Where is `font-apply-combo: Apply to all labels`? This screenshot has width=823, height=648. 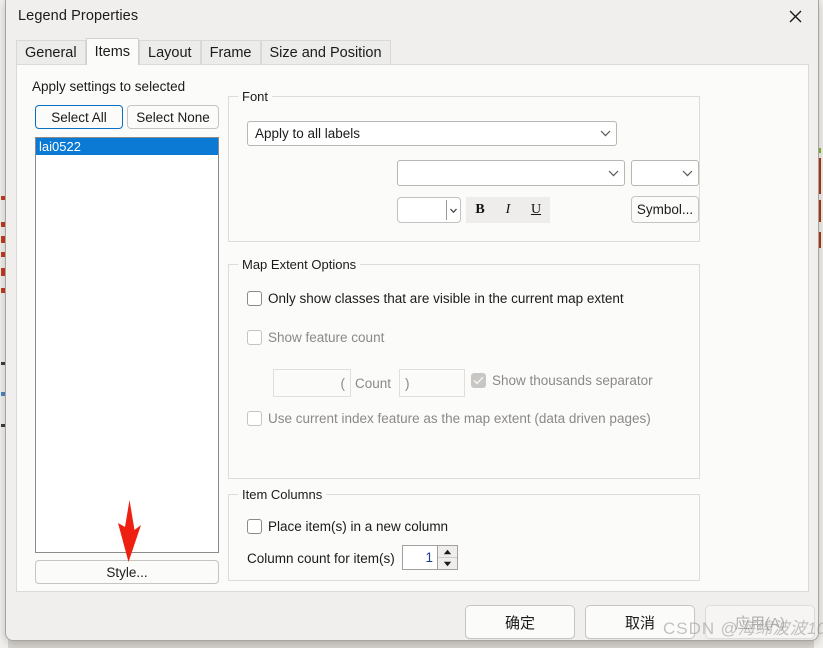 font-apply-combo: Apply to all labels is located at coordinates (432, 133).